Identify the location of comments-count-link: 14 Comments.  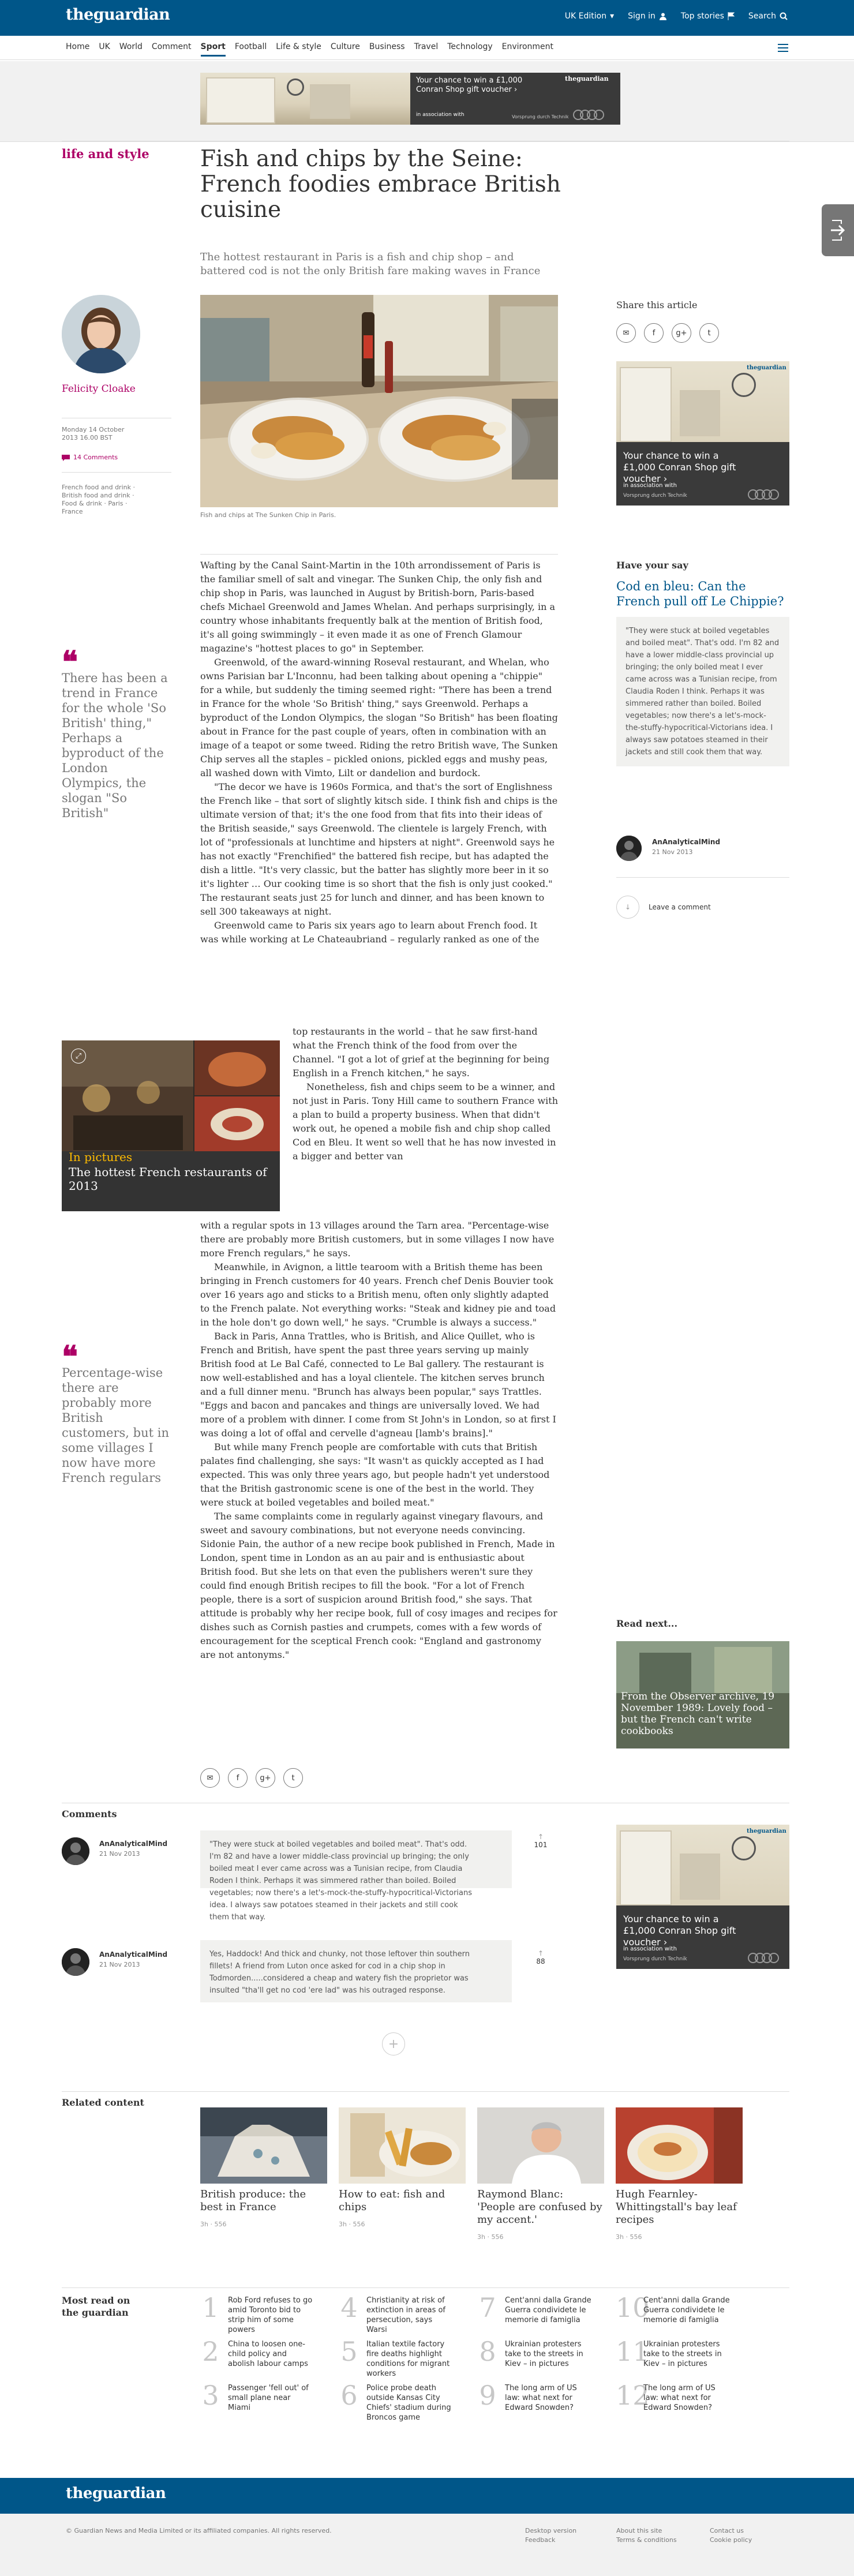
(90, 458).